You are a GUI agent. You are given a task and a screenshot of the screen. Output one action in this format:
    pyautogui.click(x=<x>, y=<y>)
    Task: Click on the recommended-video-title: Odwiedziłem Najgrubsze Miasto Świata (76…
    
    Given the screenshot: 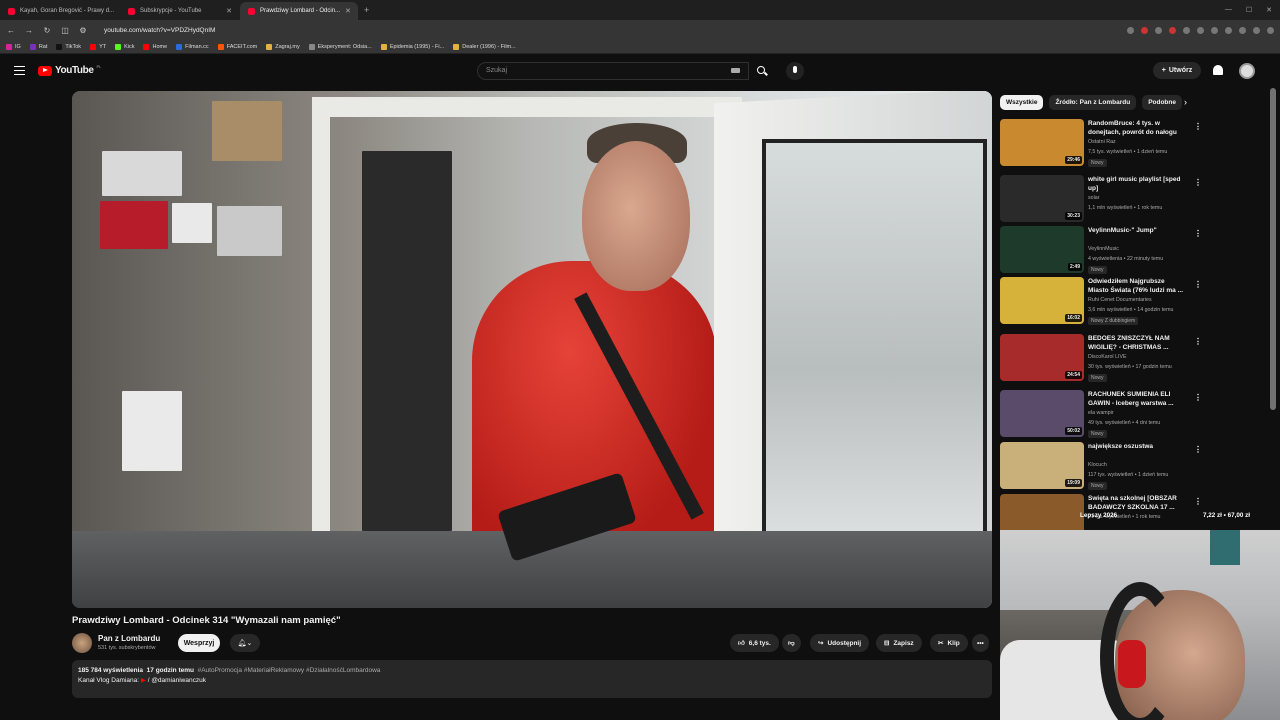 What is the action you would take?
    pyautogui.click(x=1136, y=286)
    